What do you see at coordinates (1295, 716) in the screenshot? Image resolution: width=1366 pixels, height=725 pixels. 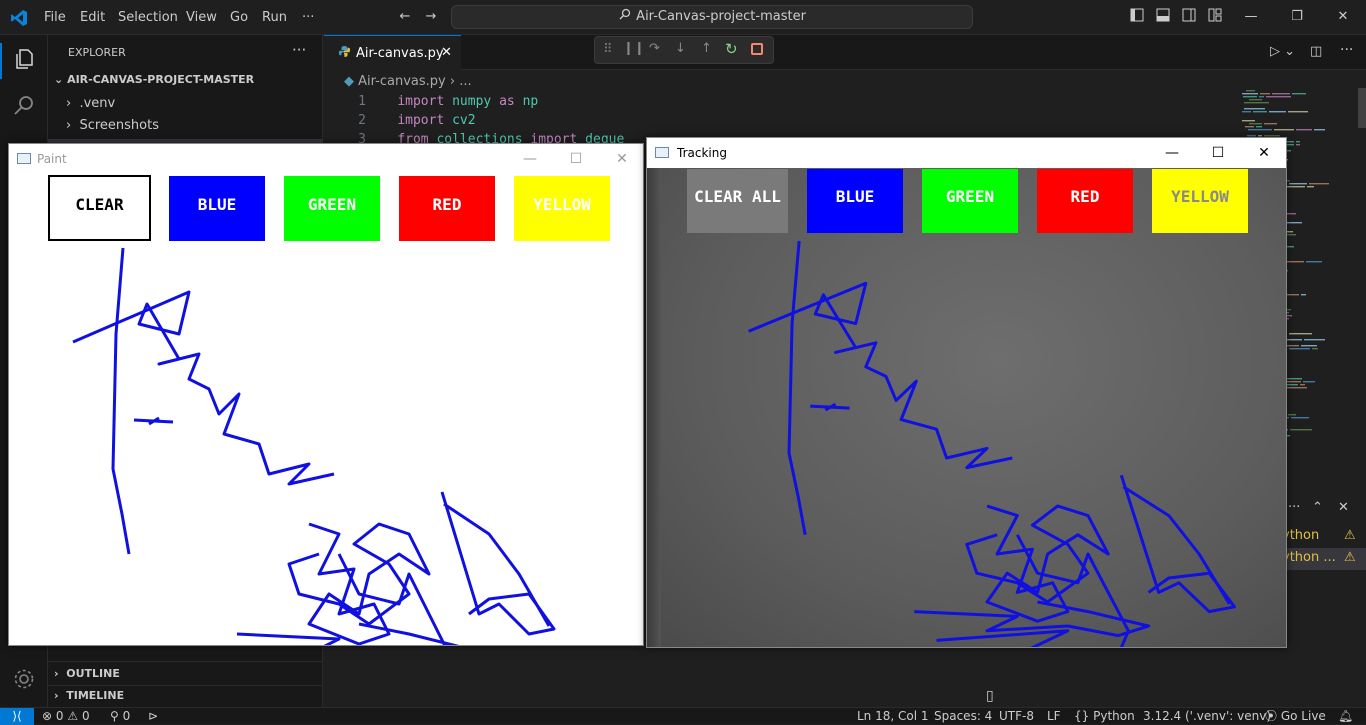 I see `go-live-button: ⦿ Go Live` at bounding box center [1295, 716].